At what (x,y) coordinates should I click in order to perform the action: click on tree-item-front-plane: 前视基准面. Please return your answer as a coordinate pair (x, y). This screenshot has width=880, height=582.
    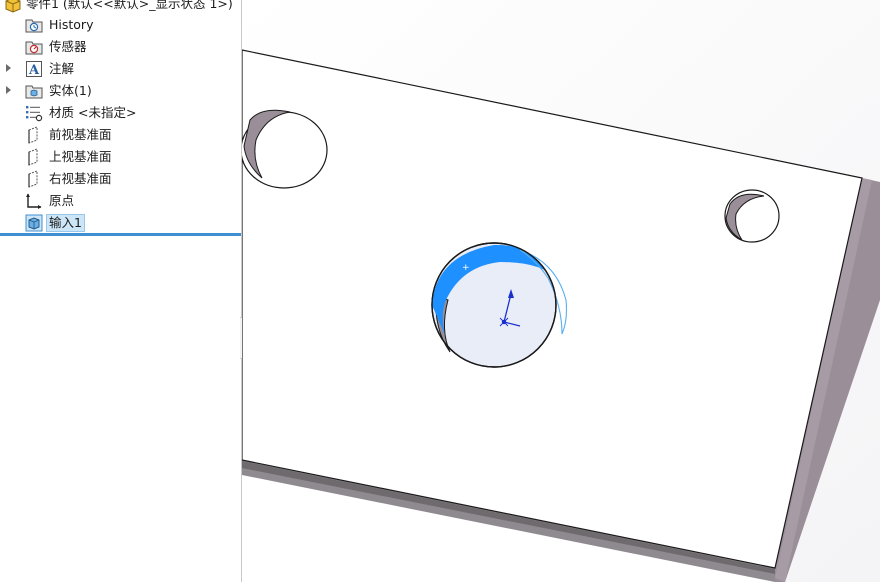
    Looking at the image, I should click on (120, 135).